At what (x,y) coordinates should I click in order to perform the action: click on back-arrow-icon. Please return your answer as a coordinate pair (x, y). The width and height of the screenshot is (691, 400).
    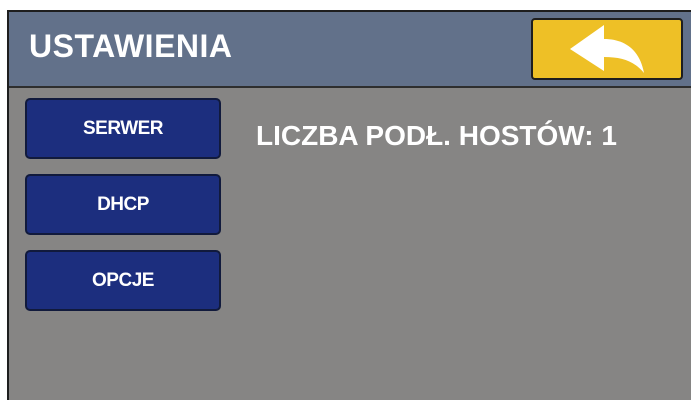
    Looking at the image, I should click on (607, 49).